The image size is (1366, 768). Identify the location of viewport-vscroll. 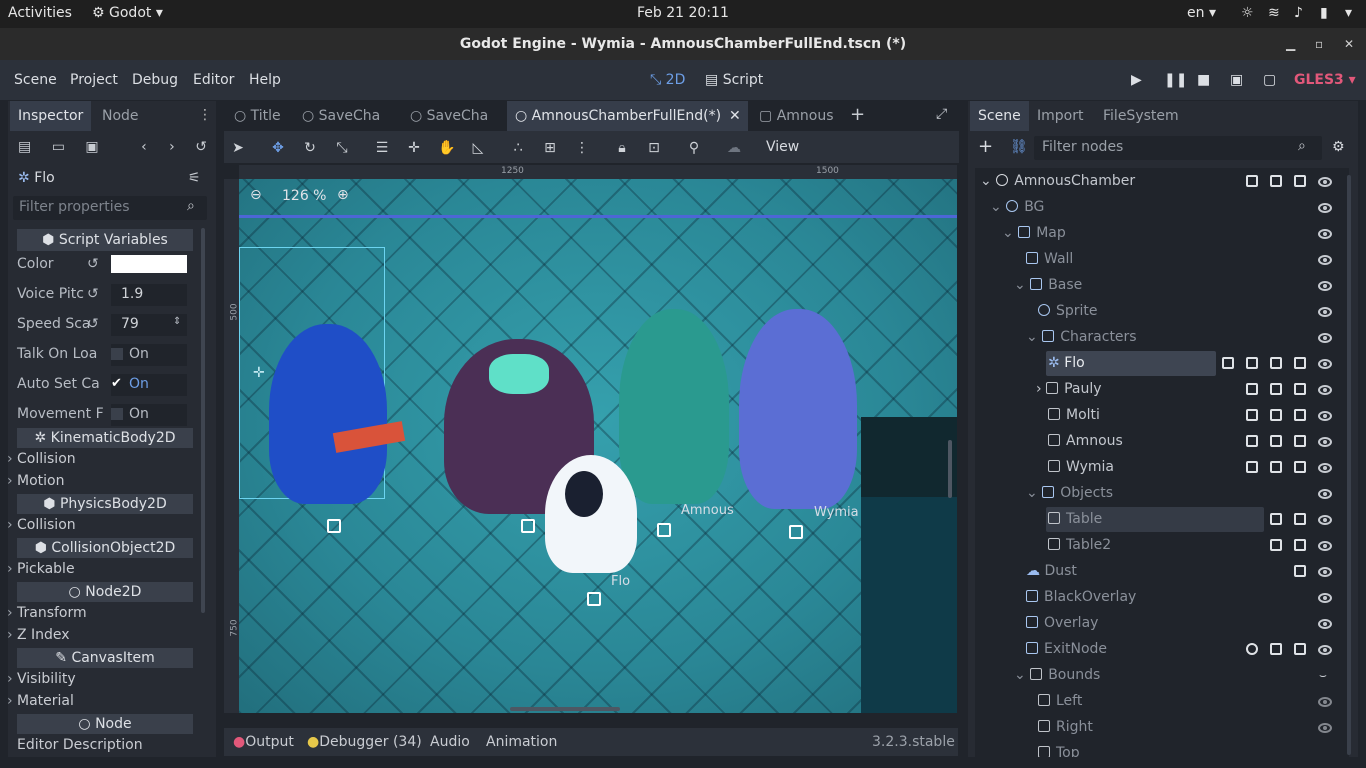
(950, 469).